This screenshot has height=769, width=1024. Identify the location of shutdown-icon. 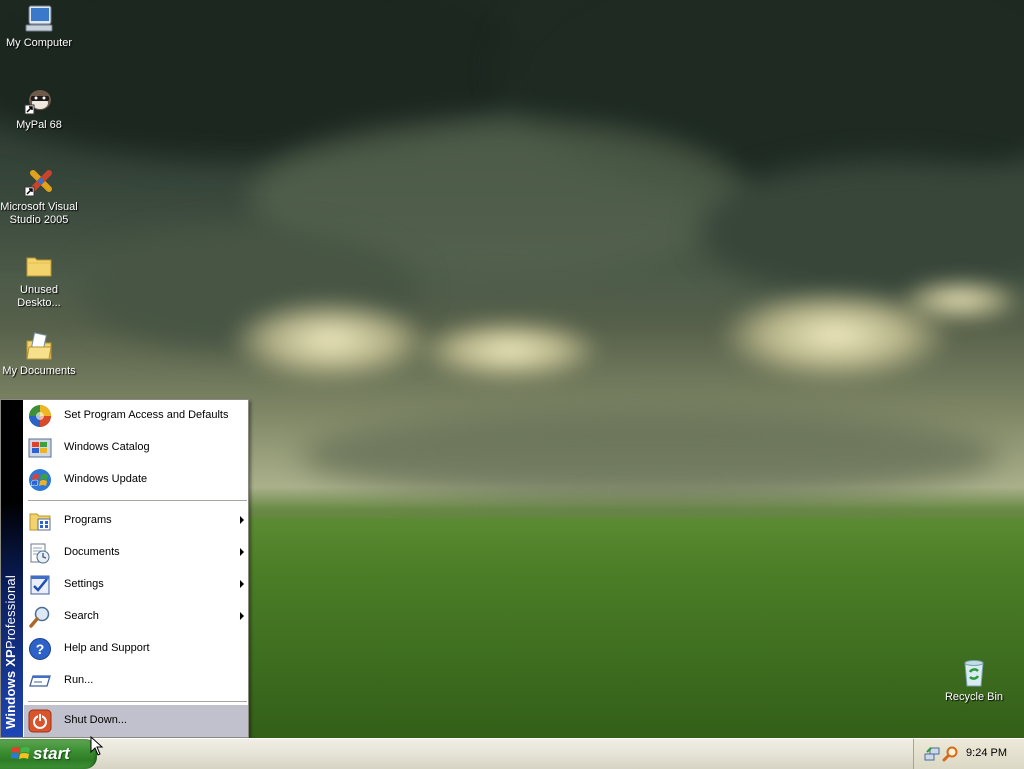
(40, 721).